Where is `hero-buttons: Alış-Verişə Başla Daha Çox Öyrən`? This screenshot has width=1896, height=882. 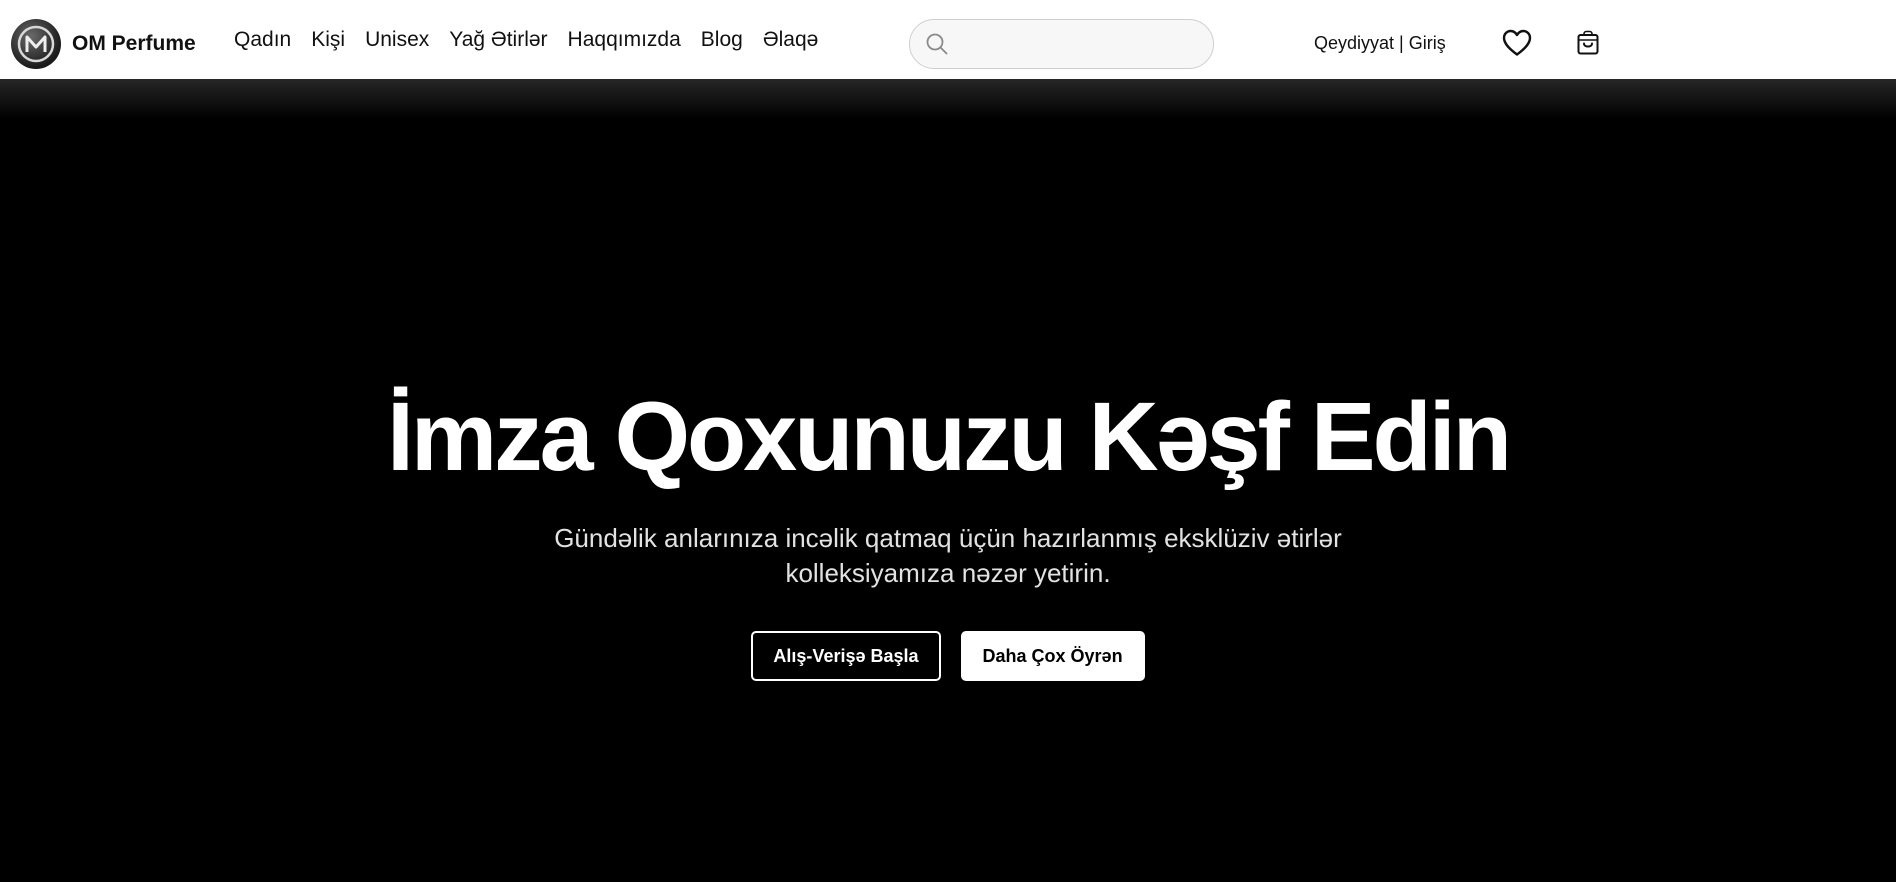
hero-buttons: Alış-Verişə Başla Daha Çox Öyrən is located at coordinates (948, 656).